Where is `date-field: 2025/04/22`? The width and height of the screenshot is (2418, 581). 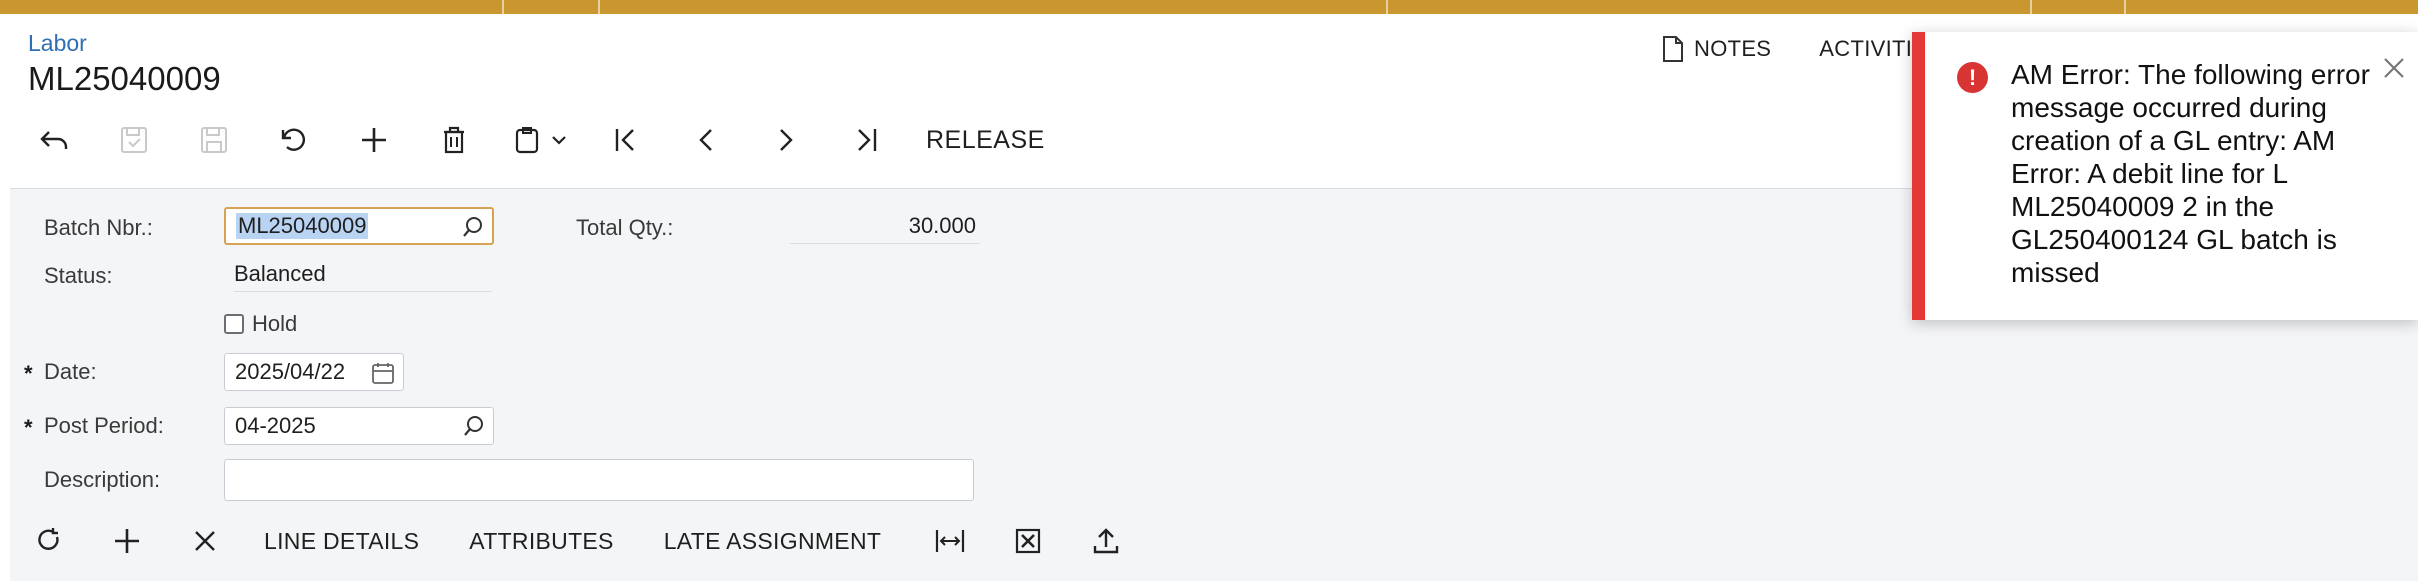
date-field: 2025/04/22 is located at coordinates (314, 372).